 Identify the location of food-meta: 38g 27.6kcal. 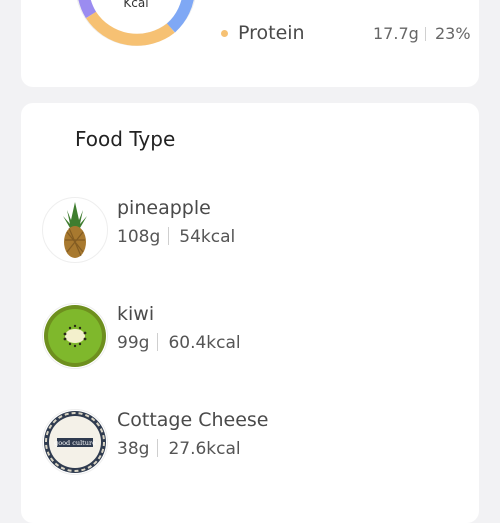
(179, 449).